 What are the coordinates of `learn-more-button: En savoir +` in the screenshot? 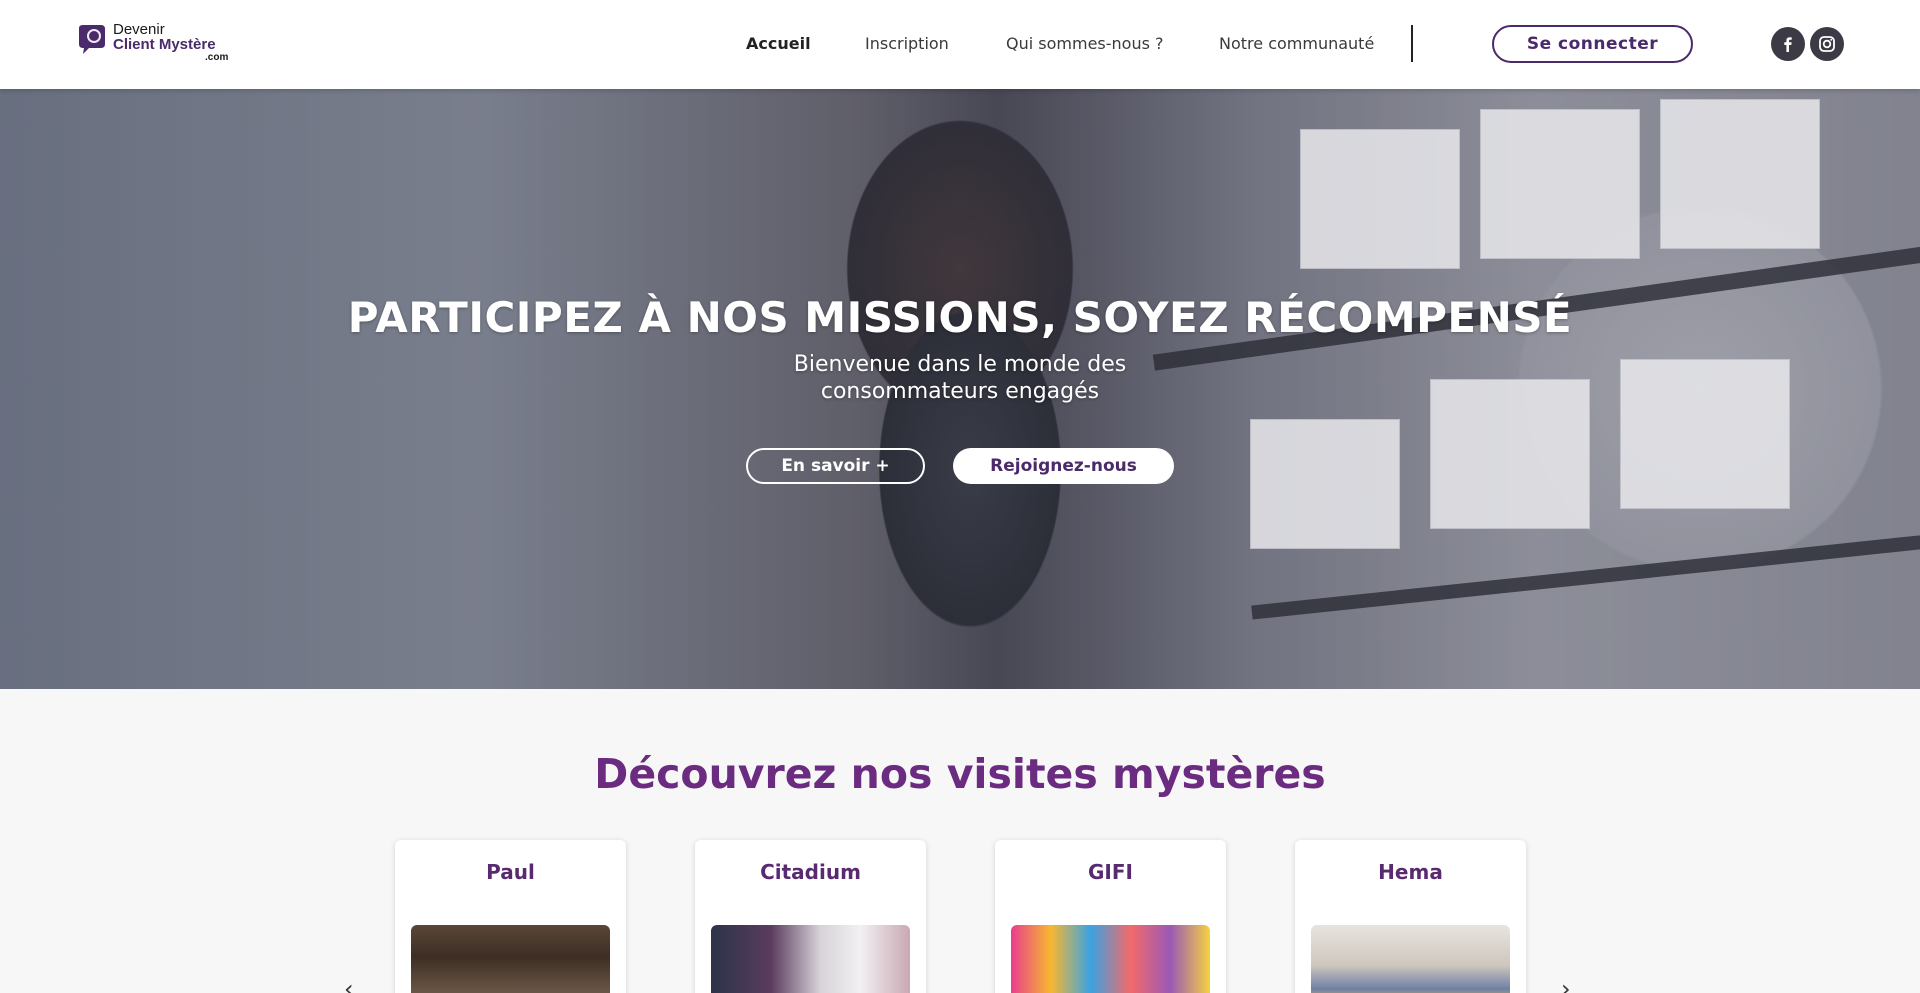 It's located at (835, 466).